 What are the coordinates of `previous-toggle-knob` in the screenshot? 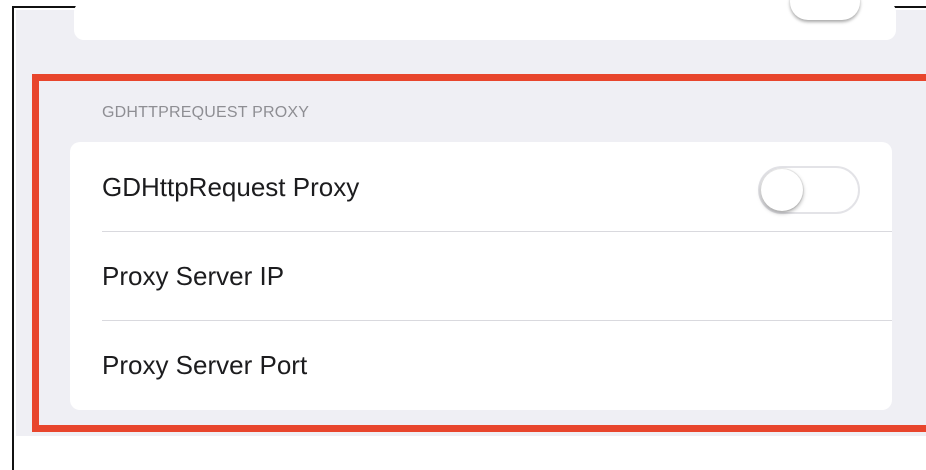 It's located at (825, 10).